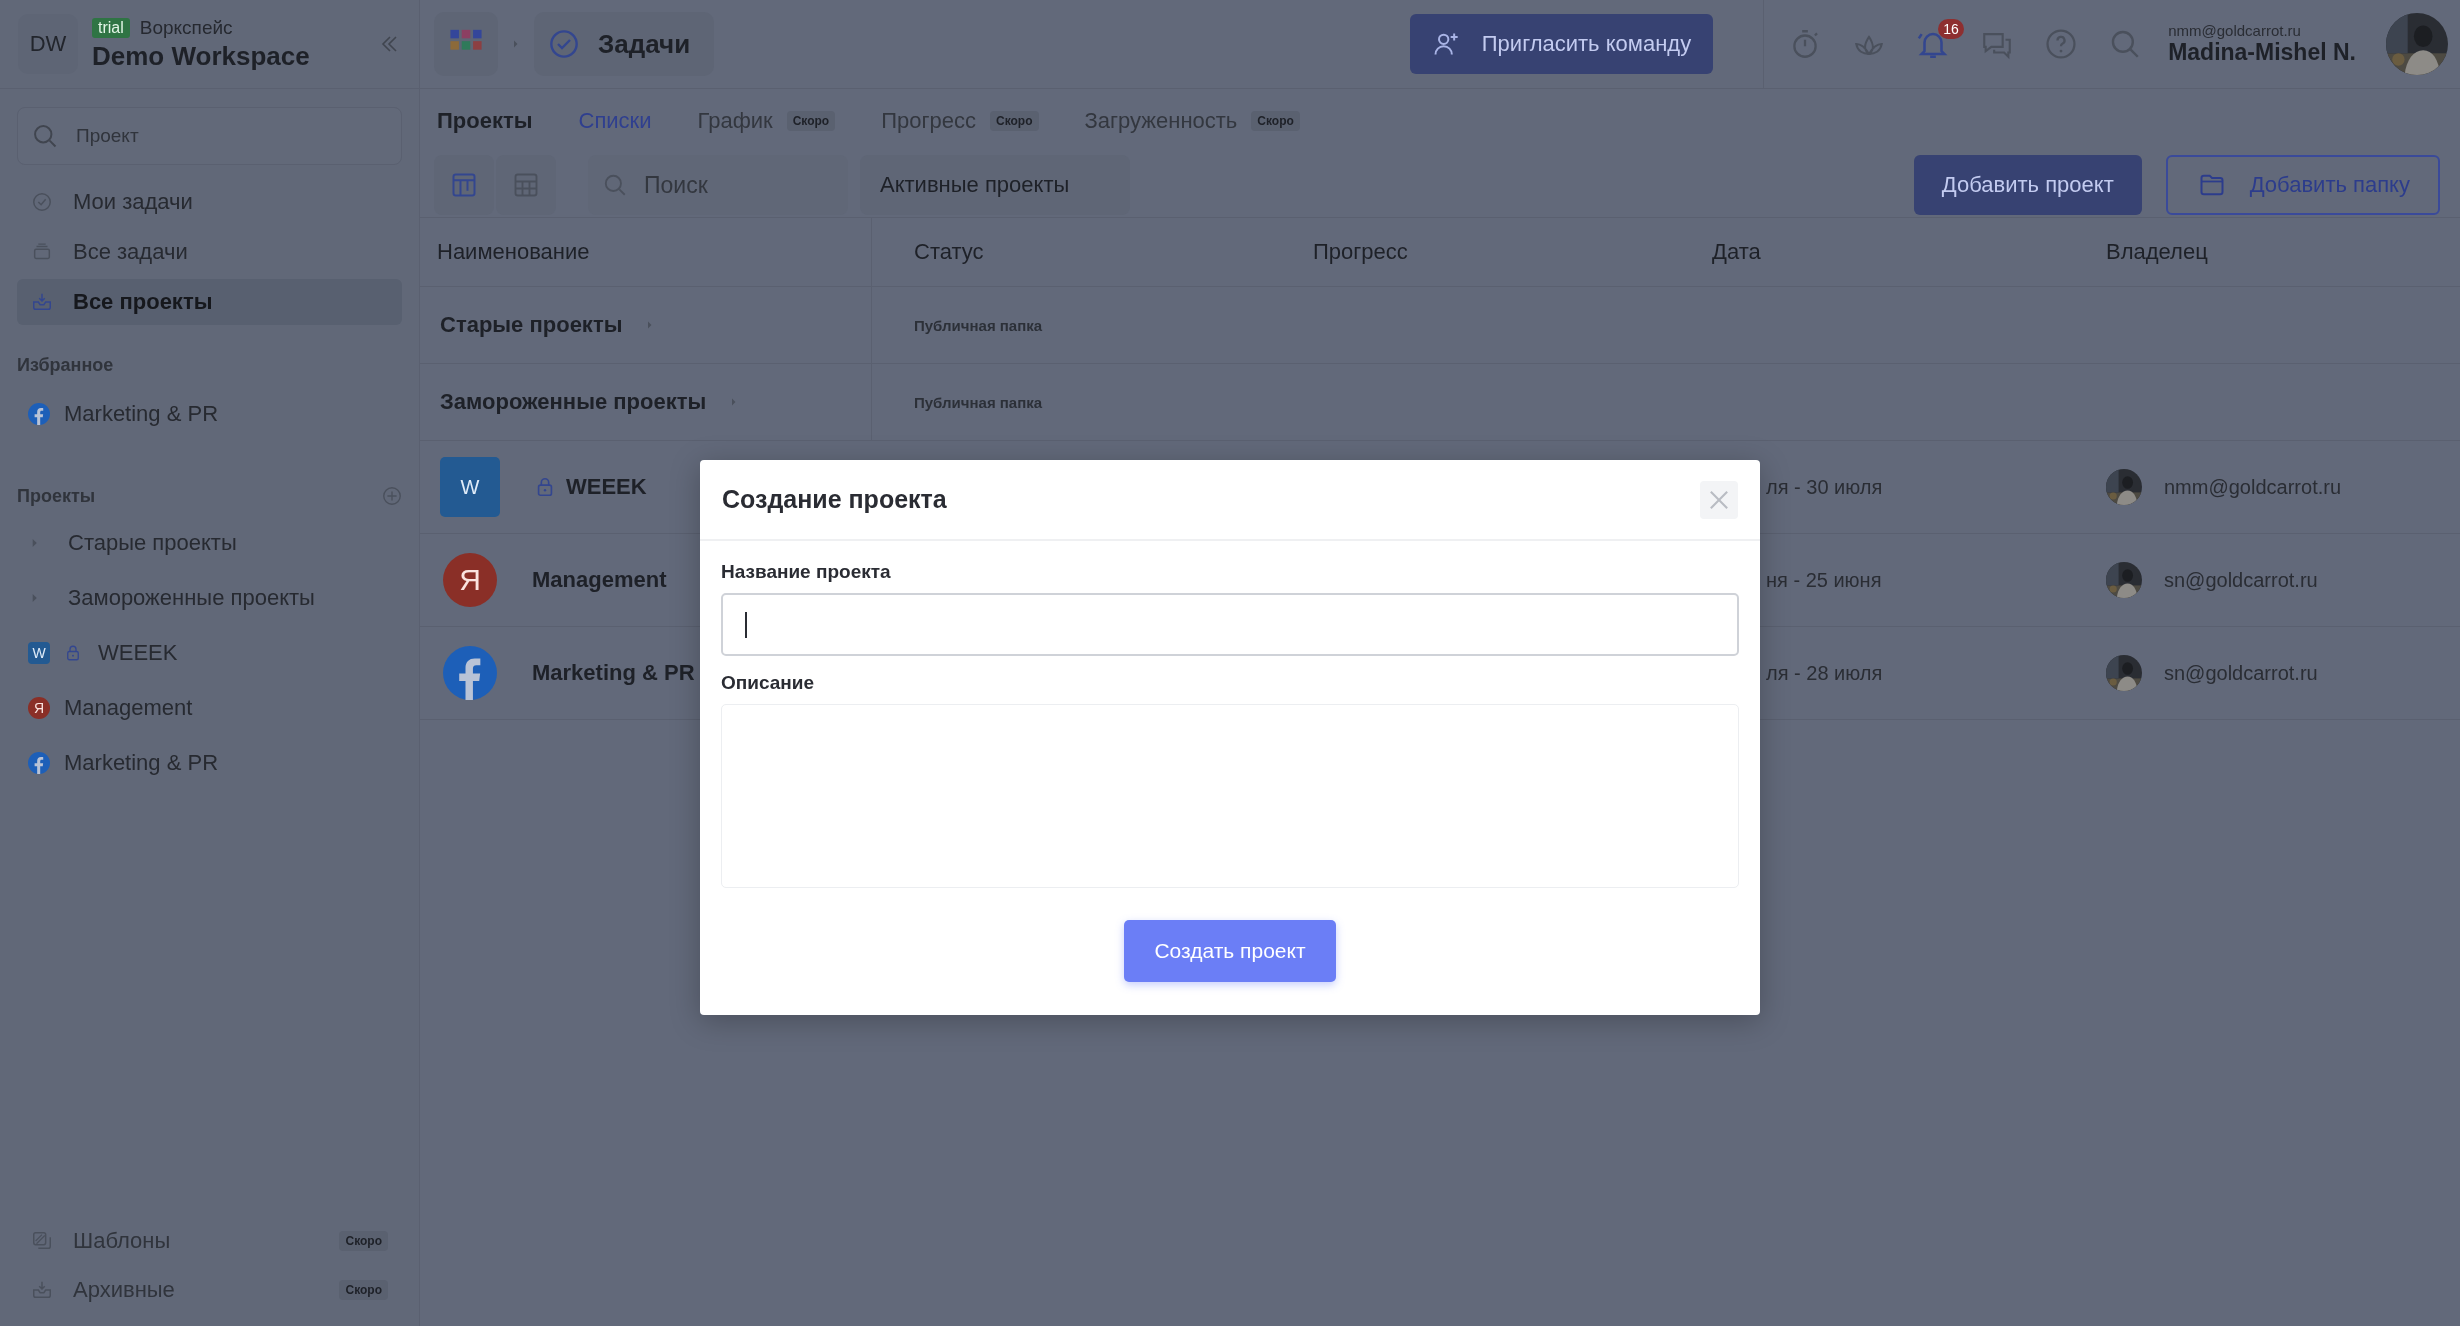 The image size is (2460, 1326). Describe the element at coordinates (806, 572) in the screenshot. I see `field-label: Название проекта` at that location.